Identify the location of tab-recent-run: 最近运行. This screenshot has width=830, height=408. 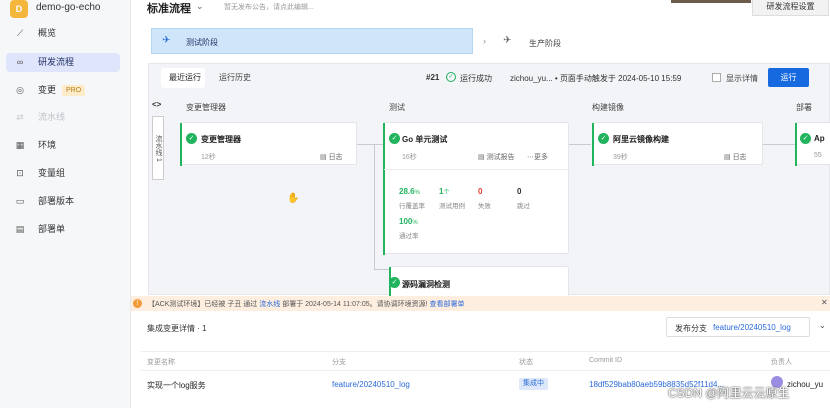
(183, 78).